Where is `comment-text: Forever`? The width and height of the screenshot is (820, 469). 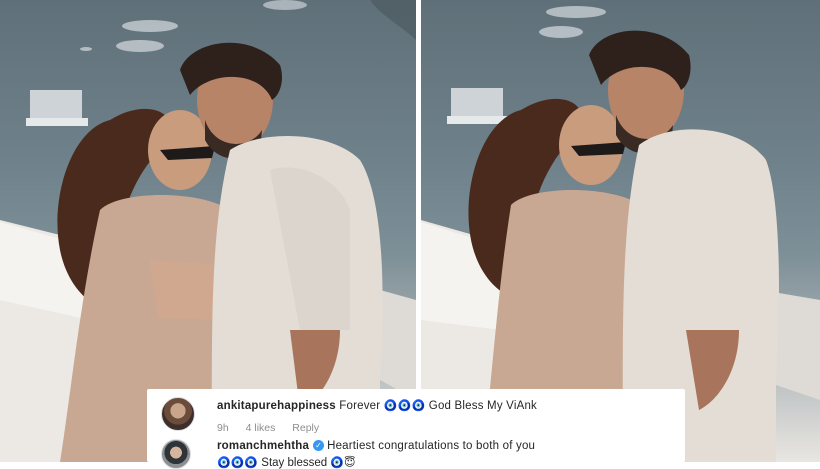
comment-text: Forever is located at coordinates (360, 406).